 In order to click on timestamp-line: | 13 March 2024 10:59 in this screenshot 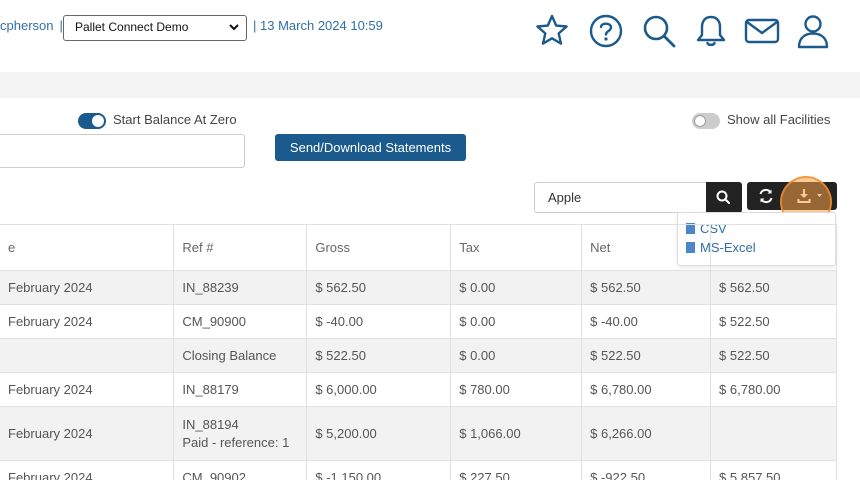, I will do `click(318, 25)`.